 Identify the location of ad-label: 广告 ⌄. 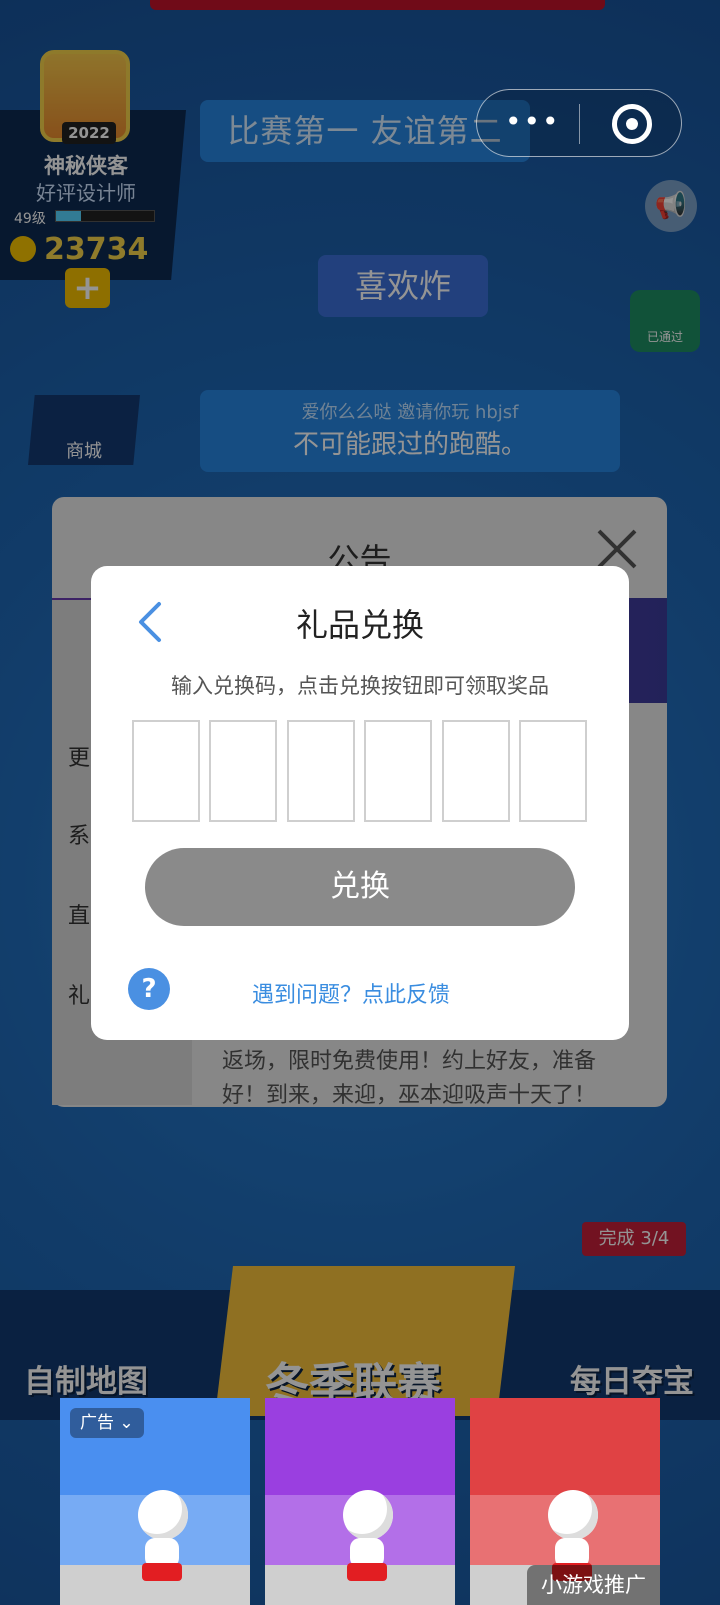
(107, 1423).